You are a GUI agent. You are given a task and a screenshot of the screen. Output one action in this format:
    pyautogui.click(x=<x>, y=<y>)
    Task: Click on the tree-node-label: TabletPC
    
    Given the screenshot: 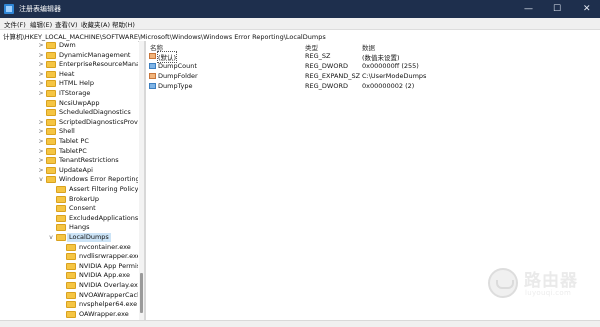 What is the action you would take?
    pyautogui.click(x=73, y=150)
    